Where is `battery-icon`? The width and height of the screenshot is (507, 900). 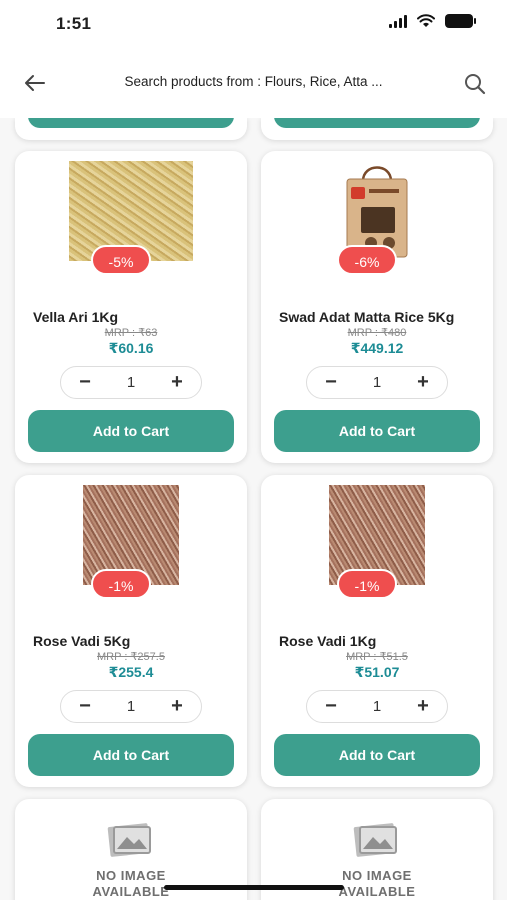
battery-icon is located at coordinates (460, 21).